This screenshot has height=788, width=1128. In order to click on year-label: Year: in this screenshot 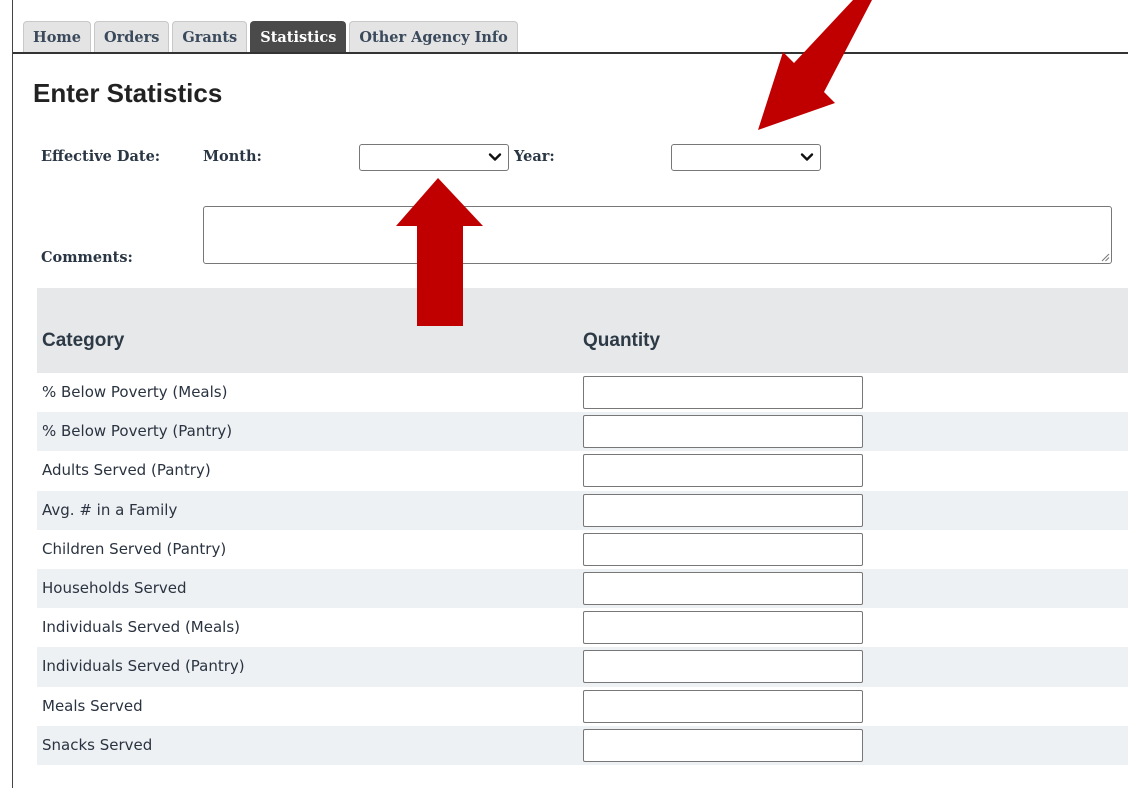, I will do `click(534, 156)`.